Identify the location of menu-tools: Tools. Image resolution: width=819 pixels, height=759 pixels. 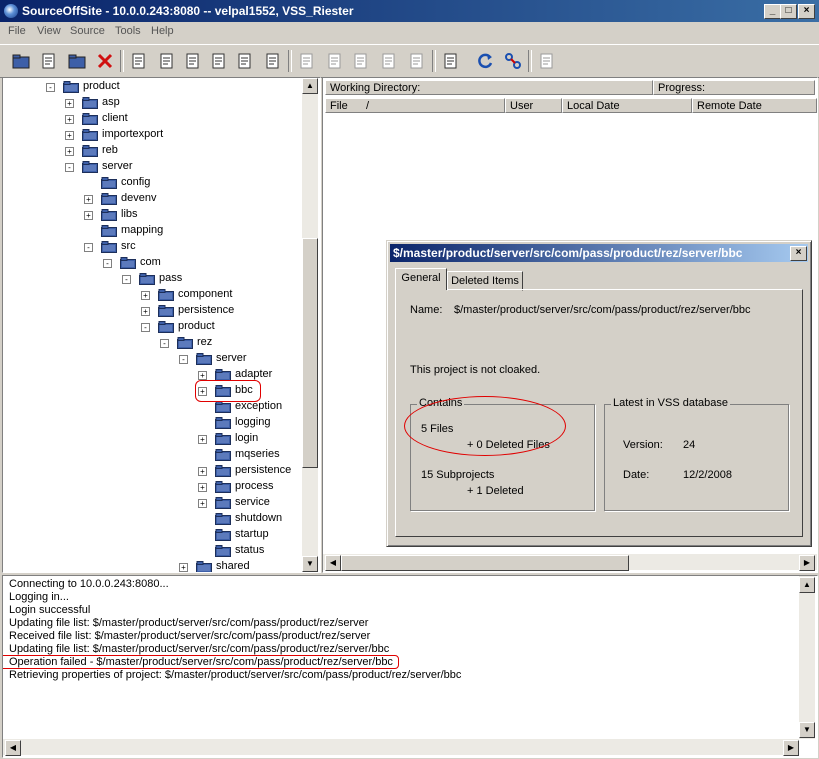
(128, 31).